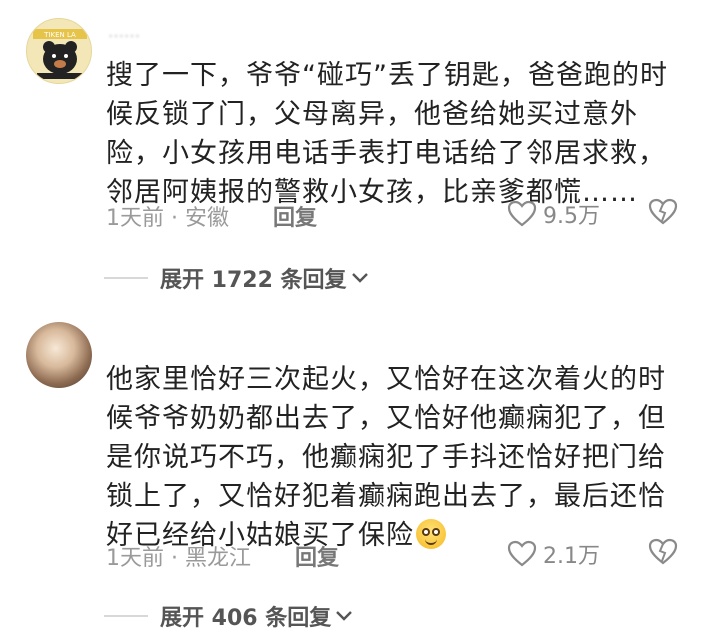 Image resolution: width=708 pixels, height=640 pixels. Describe the element at coordinates (571, 216) in the screenshot. I see `like-count: 9.5万` at that location.